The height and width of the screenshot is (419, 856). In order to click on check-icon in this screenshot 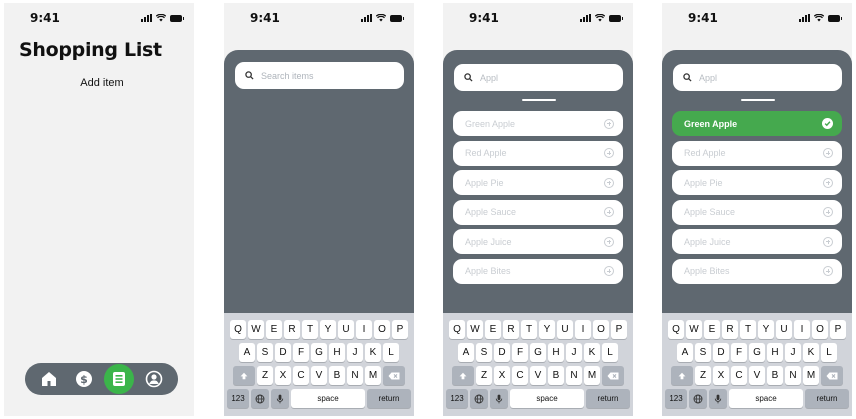, I will do `click(827, 123)`.